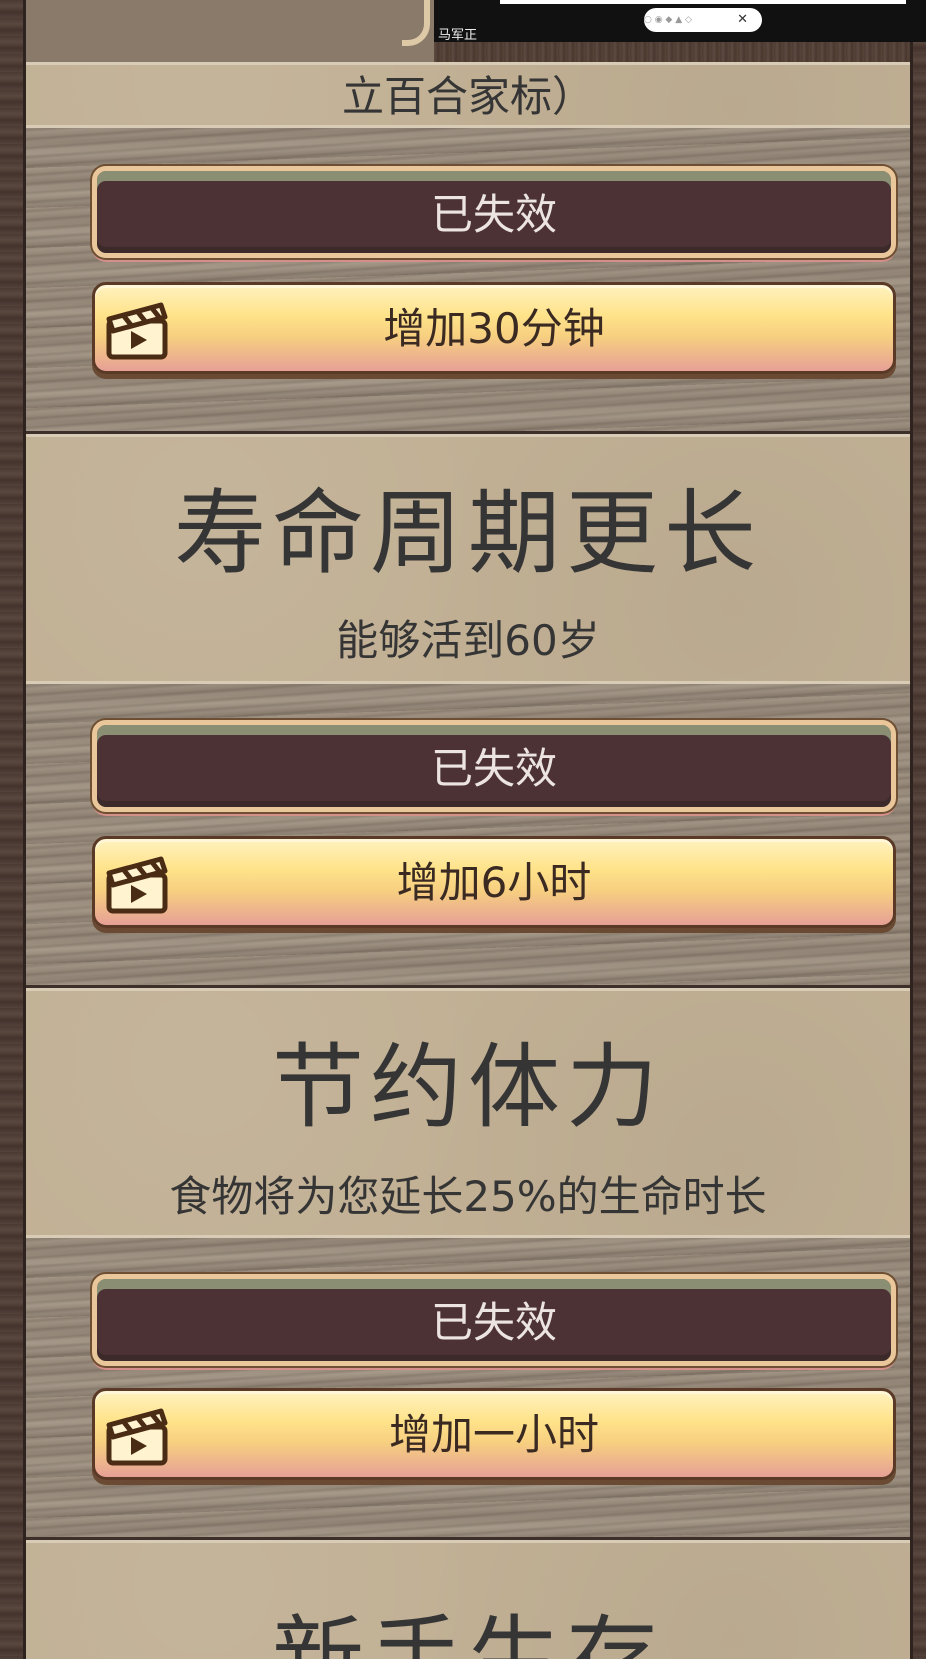 Image resolution: width=926 pixels, height=1659 pixels. Describe the element at coordinates (468, 640) in the screenshot. I see `perk-description: 能够活到60岁` at that location.